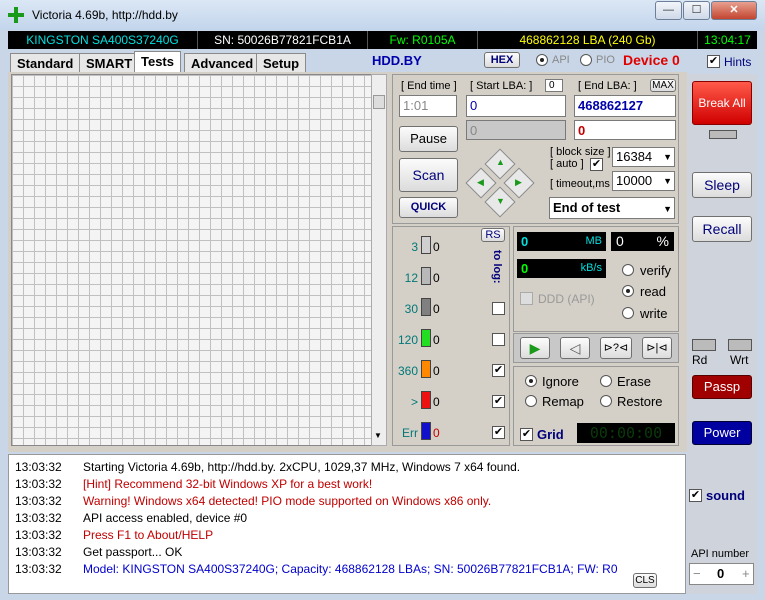 The height and width of the screenshot is (600, 765). I want to click on api-number-label: API number, so click(720, 554).